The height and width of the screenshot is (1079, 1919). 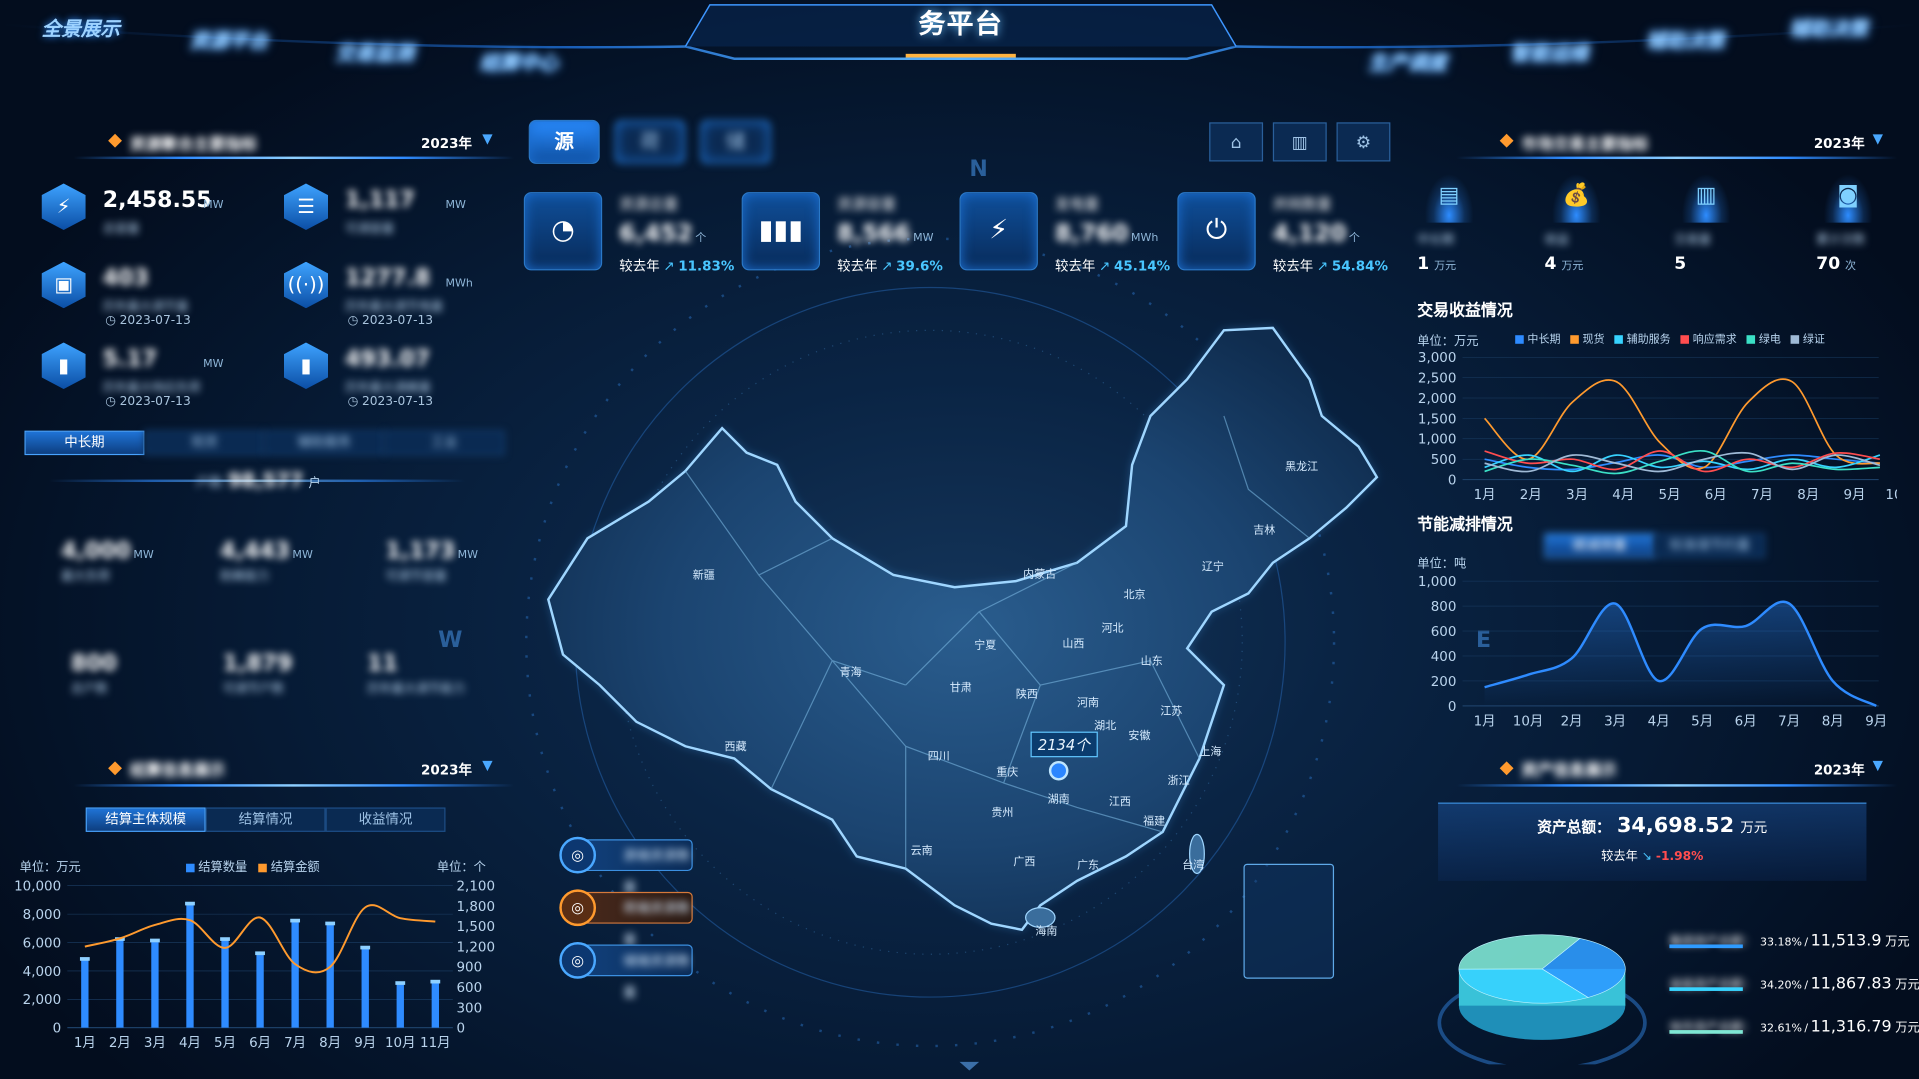 What do you see at coordinates (519, 60) in the screenshot?
I see `nav-settlement: 结算中心` at bounding box center [519, 60].